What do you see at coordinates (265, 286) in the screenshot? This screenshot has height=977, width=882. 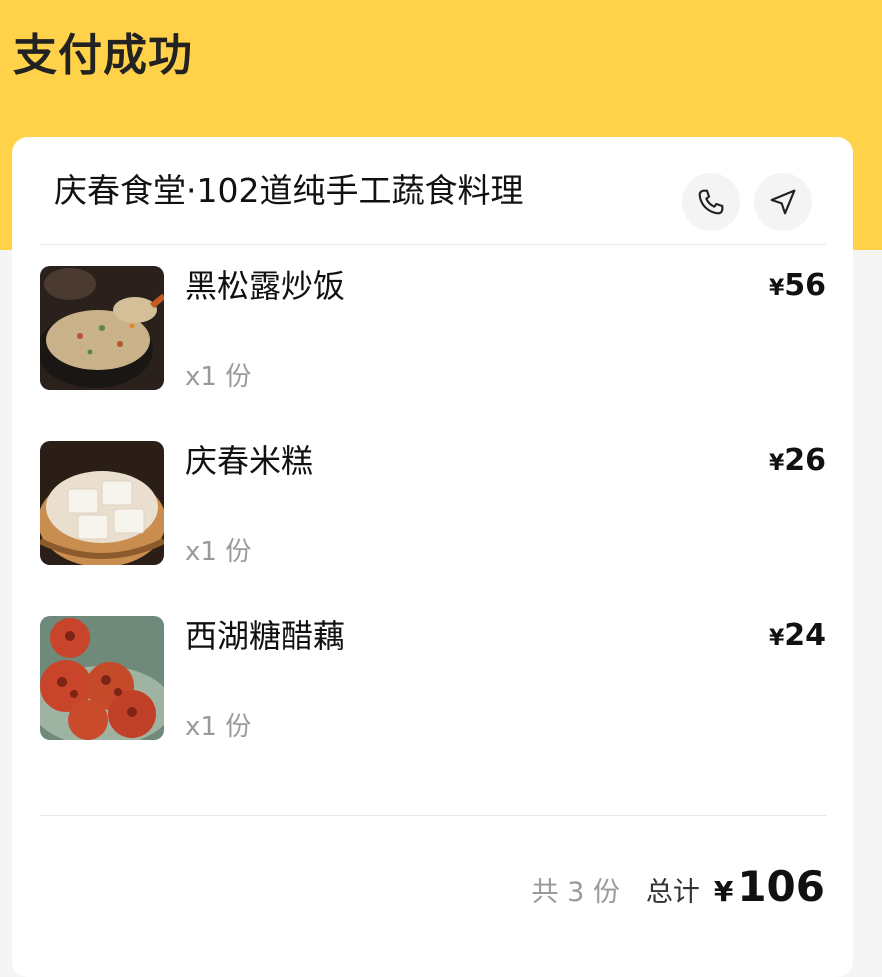 I see `item-name: 黑松露炒饭` at bounding box center [265, 286].